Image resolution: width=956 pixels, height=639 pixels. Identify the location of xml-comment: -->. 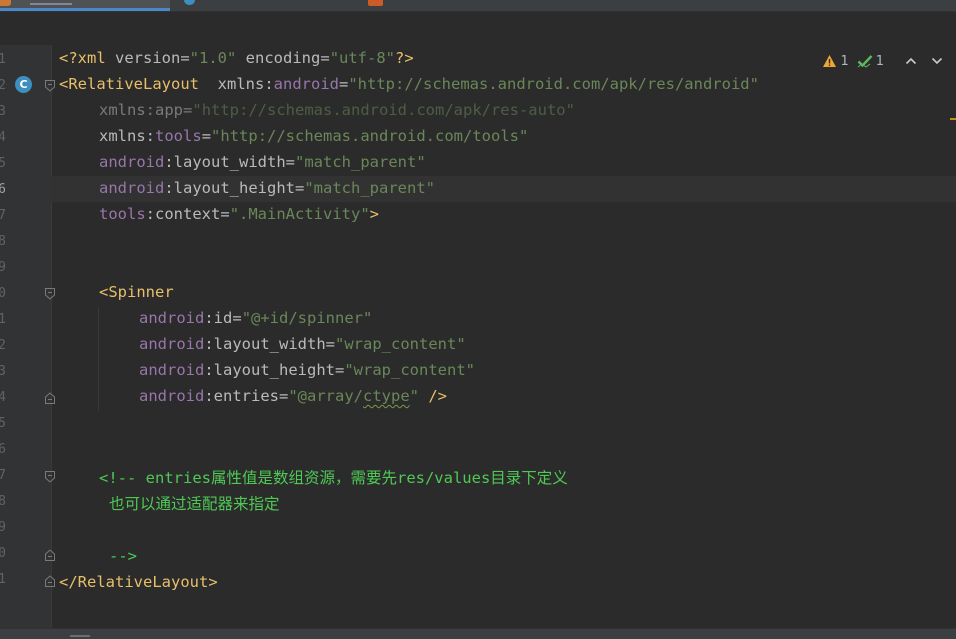
(123, 556).